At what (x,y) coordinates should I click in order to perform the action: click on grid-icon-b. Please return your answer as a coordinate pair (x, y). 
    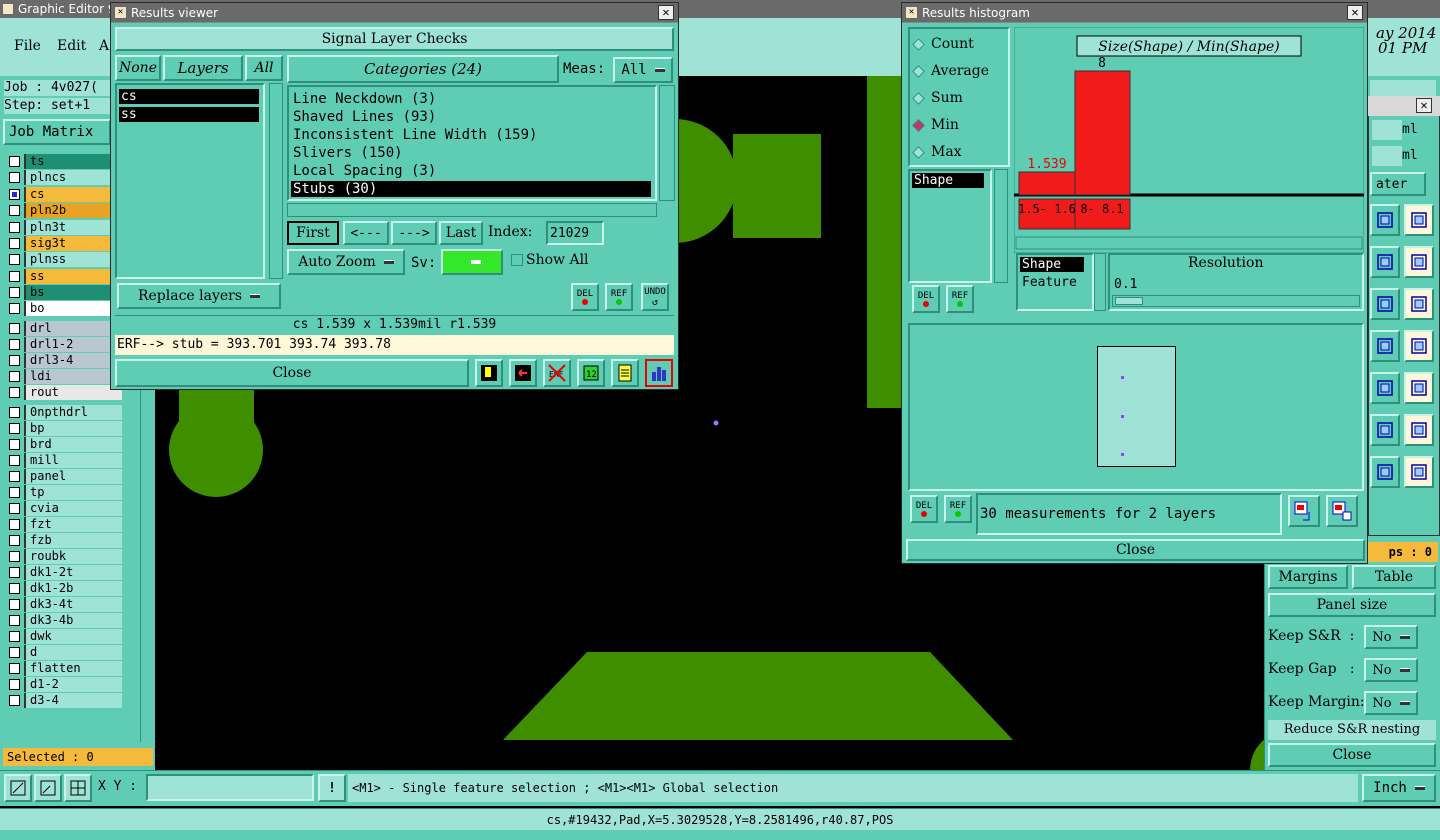
    Looking at the image, I should click on (1419, 220).